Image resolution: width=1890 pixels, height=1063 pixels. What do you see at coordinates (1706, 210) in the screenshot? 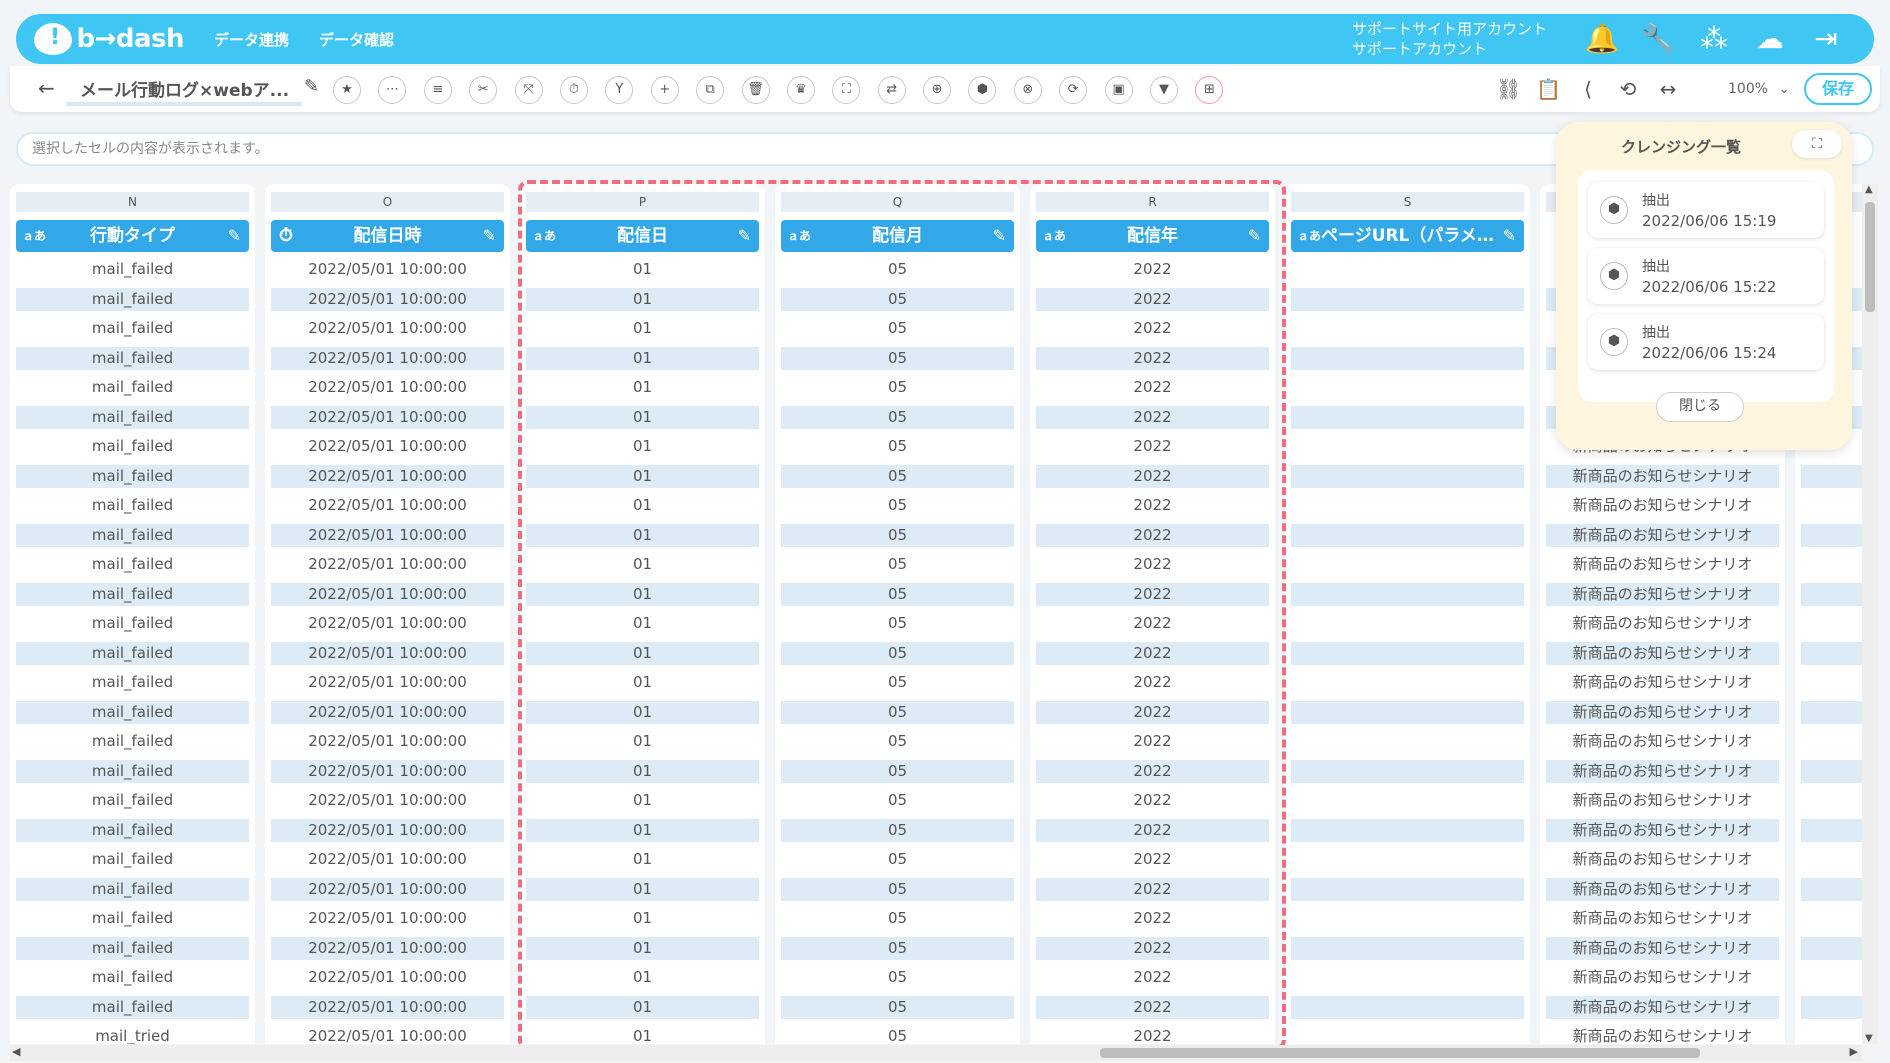
I see `history-item: ⬢ 抽出 2022/06/06 15:19` at bounding box center [1706, 210].